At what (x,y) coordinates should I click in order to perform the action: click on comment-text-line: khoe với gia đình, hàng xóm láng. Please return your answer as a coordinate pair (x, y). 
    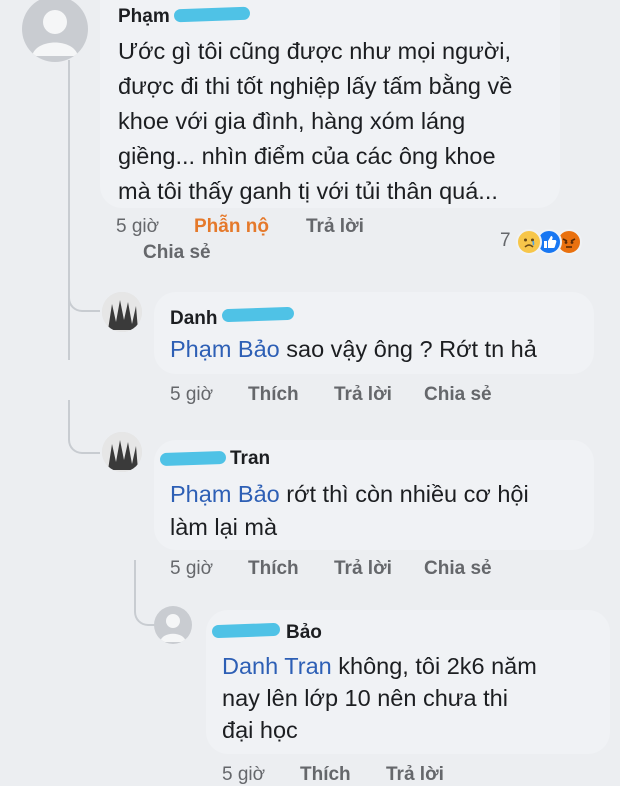
    Looking at the image, I should click on (292, 121).